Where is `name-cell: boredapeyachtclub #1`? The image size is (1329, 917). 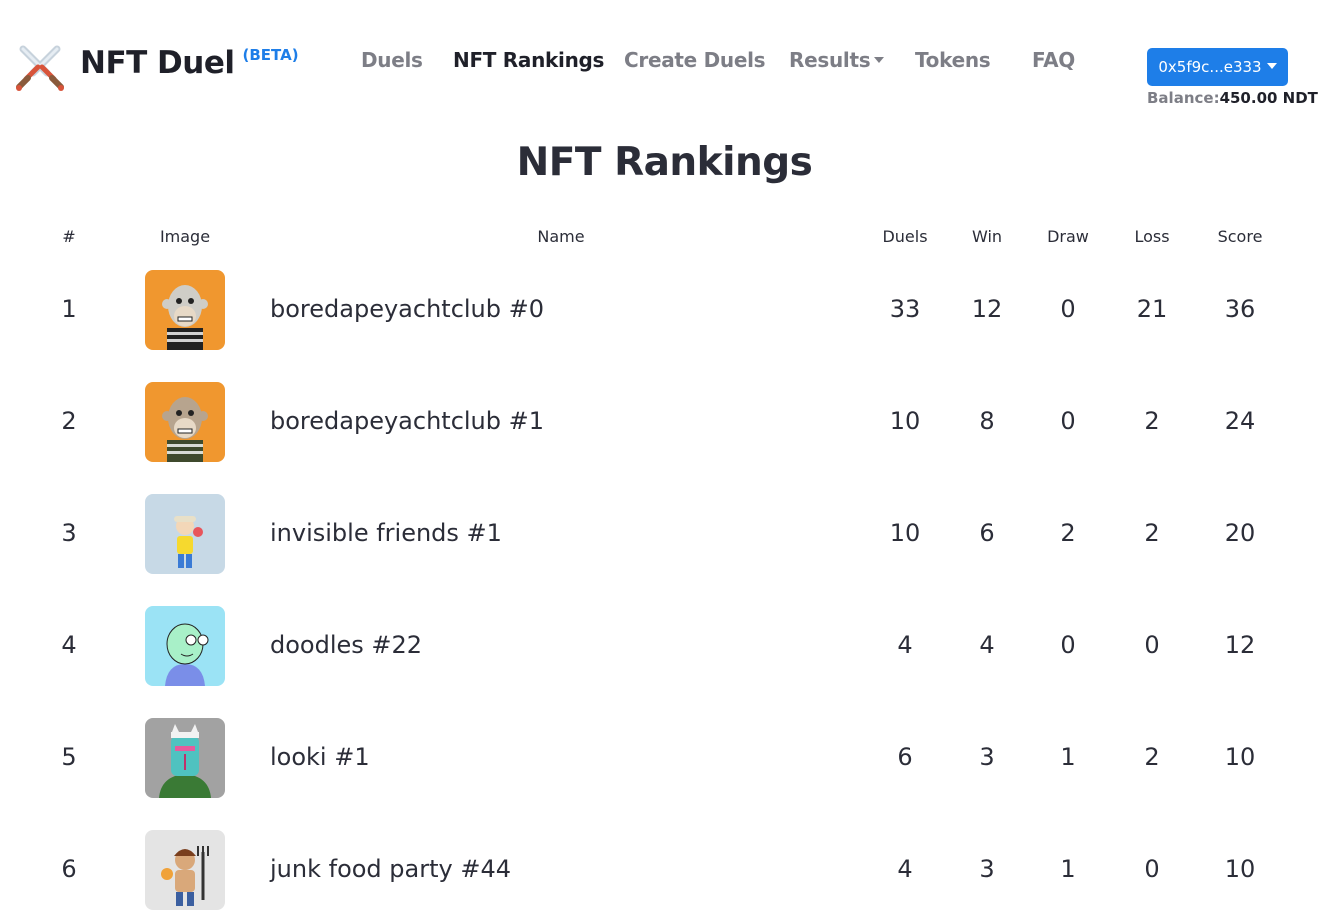 name-cell: boredapeyachtclub #1 is located at coordinates (550, 421).